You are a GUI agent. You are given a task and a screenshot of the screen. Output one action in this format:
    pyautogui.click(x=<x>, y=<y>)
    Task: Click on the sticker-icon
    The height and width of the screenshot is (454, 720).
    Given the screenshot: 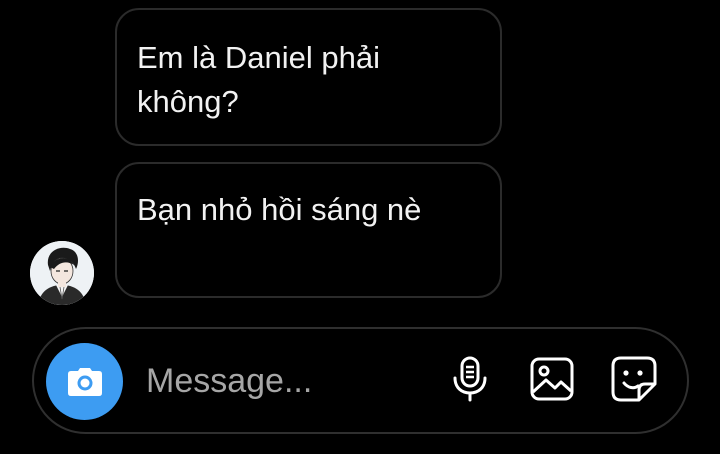 What is the action you would take?
    pyautogui.click(x=634, y=379)
    